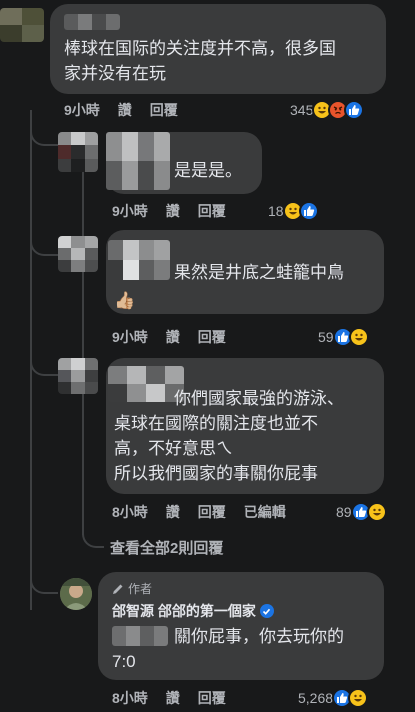  I want to click on view-more-replies-link: 查看全部2則回覆, so click(166, 547).